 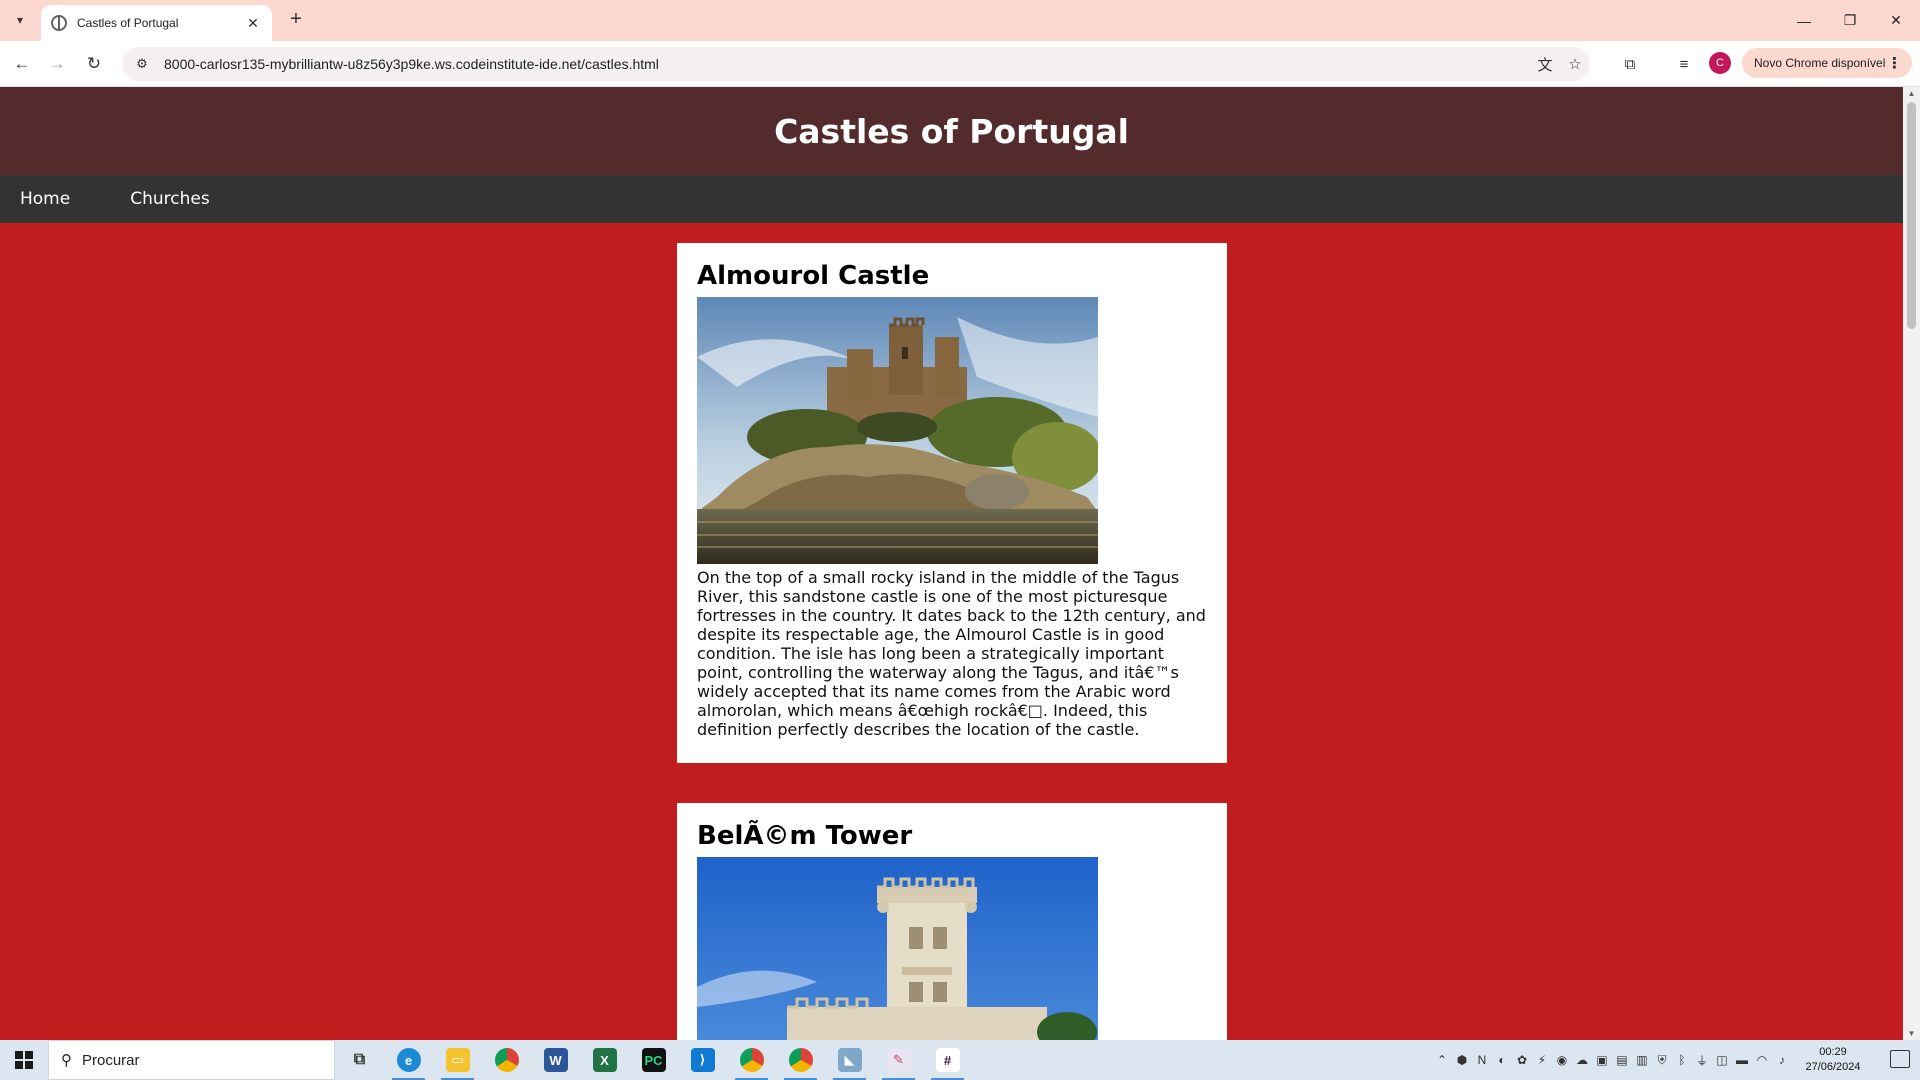 What do you see at coordinates (59, 23) in the screenshot?
I see `globe-icon` at bounding box center [59, 23].